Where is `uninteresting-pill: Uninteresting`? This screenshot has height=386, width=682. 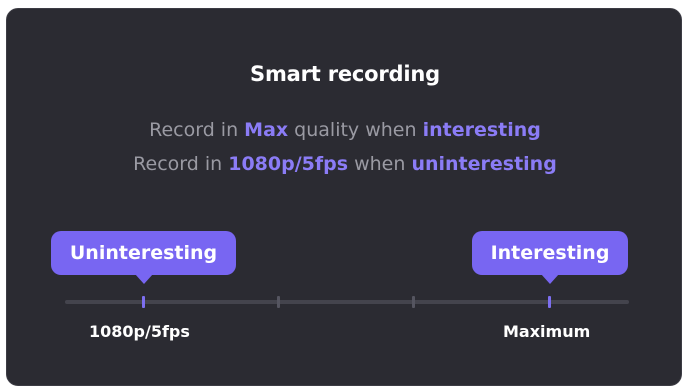
uninteresting-pill: Uninteresting is located at coordinates (143, 257).